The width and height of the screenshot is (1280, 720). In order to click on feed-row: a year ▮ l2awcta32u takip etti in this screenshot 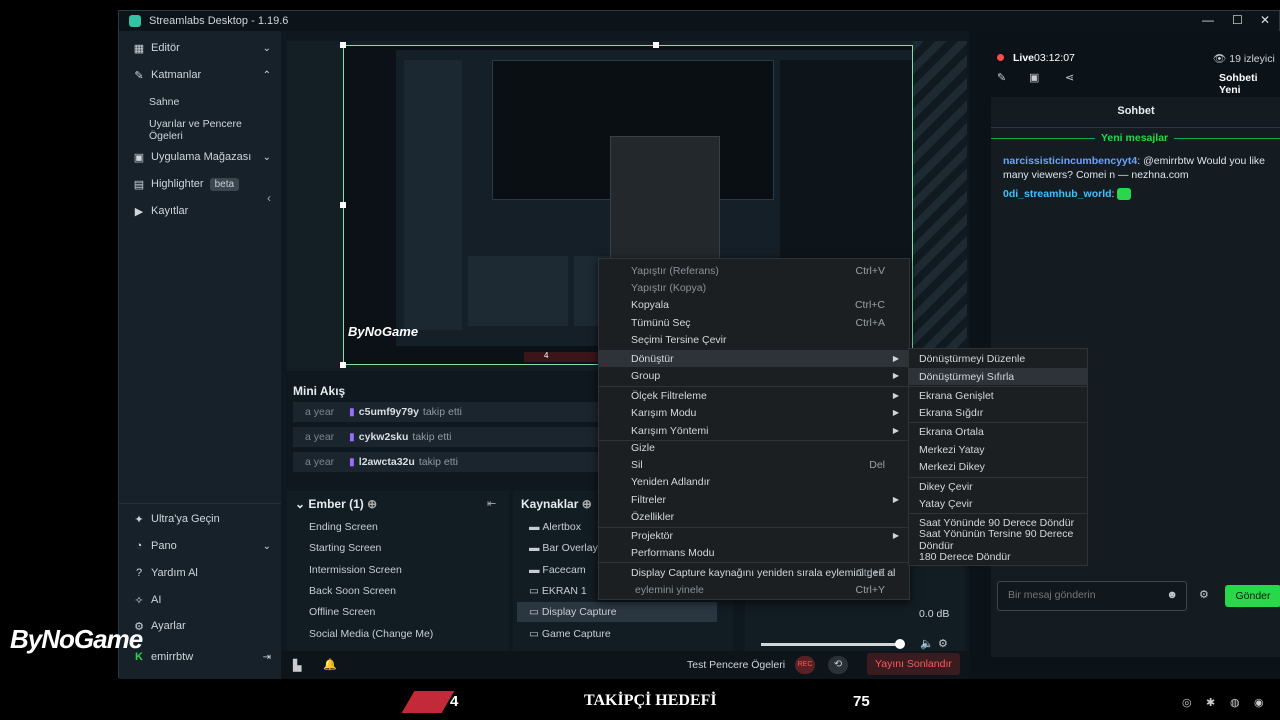, I will do `click(453, 462)`.